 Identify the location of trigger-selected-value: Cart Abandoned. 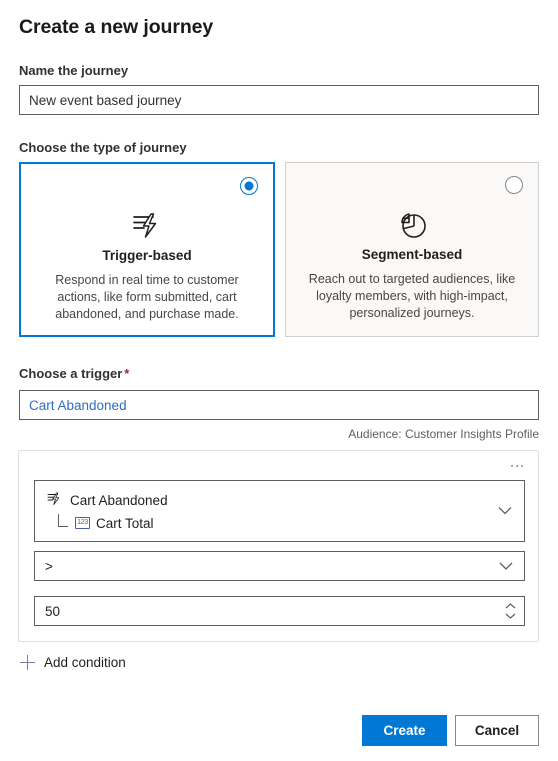
(78, 405).